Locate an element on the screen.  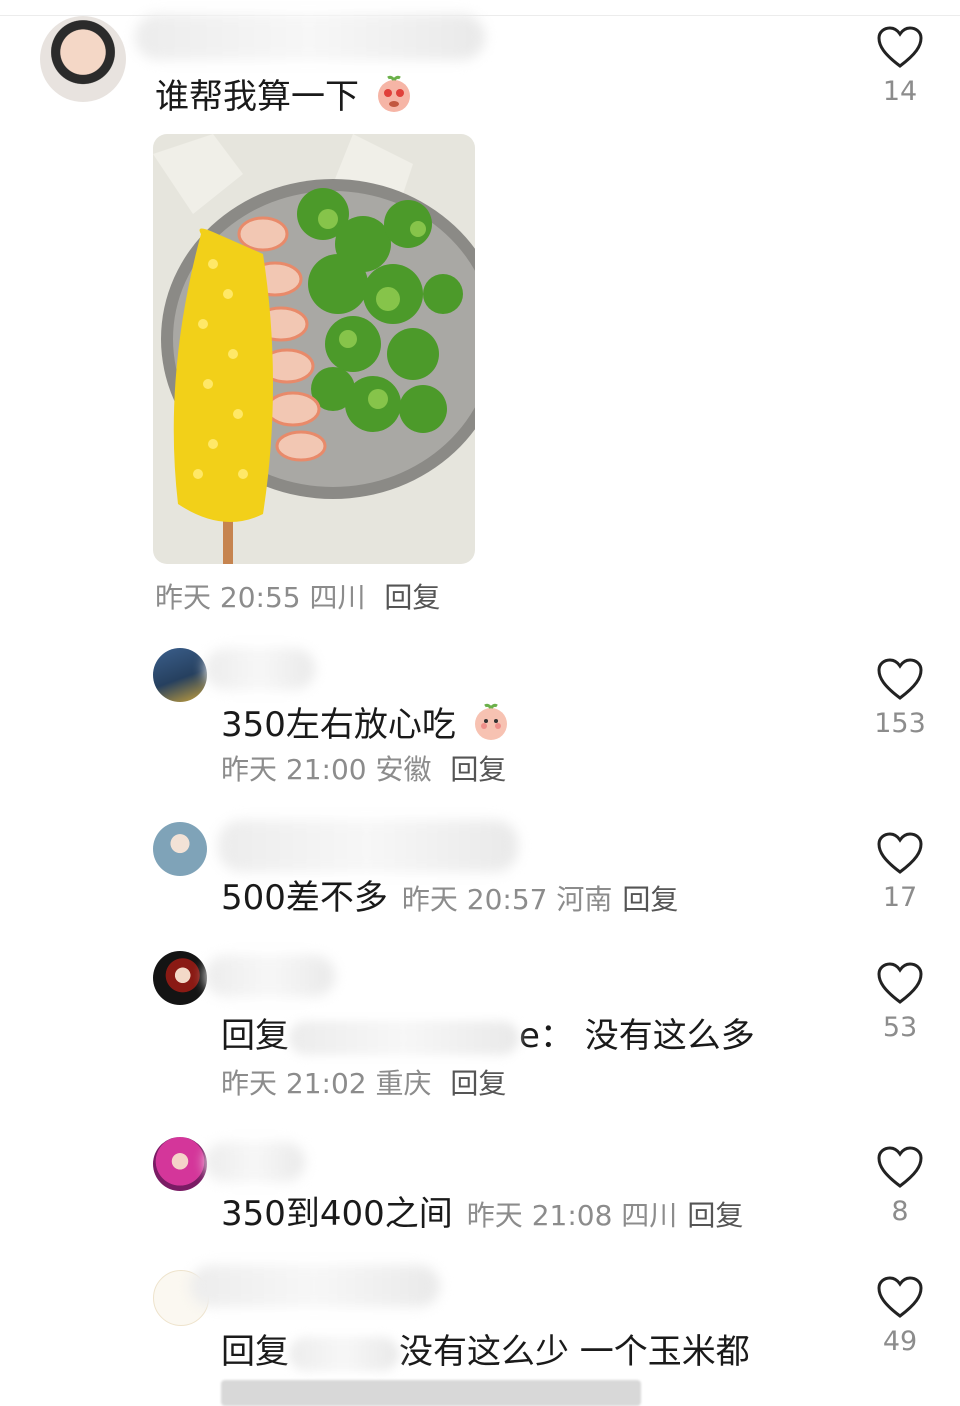
comment-text: 500差不多 昨天 20:57 河南 回复 is located at coordinates (450, 898).